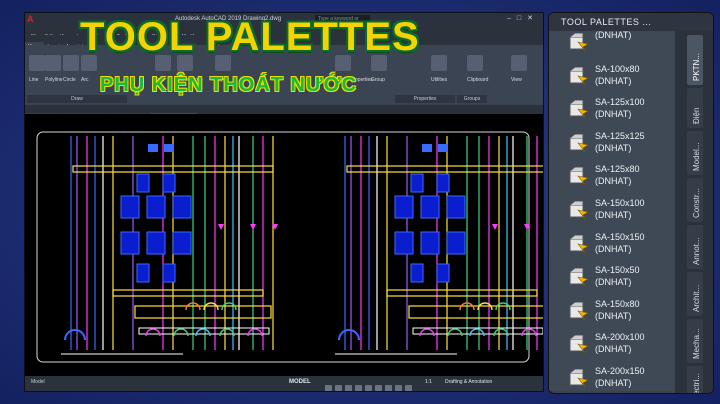  Describe the element at coordinates (620, 242) in the screenshot. I see `palette-tool-label: SA-150x150 (DNHAT)` at that location.